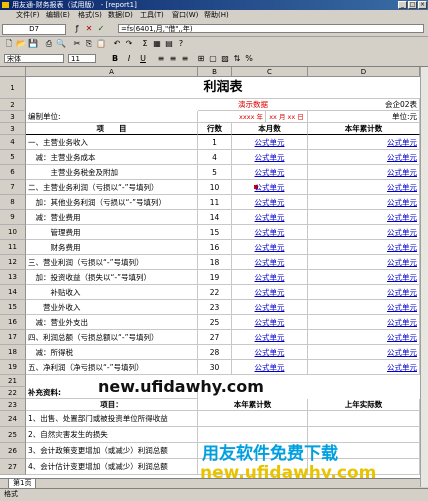  Describe the element at coordinates (101, 44) in the screenshot. I see `paste-icon: 📋` at that location.